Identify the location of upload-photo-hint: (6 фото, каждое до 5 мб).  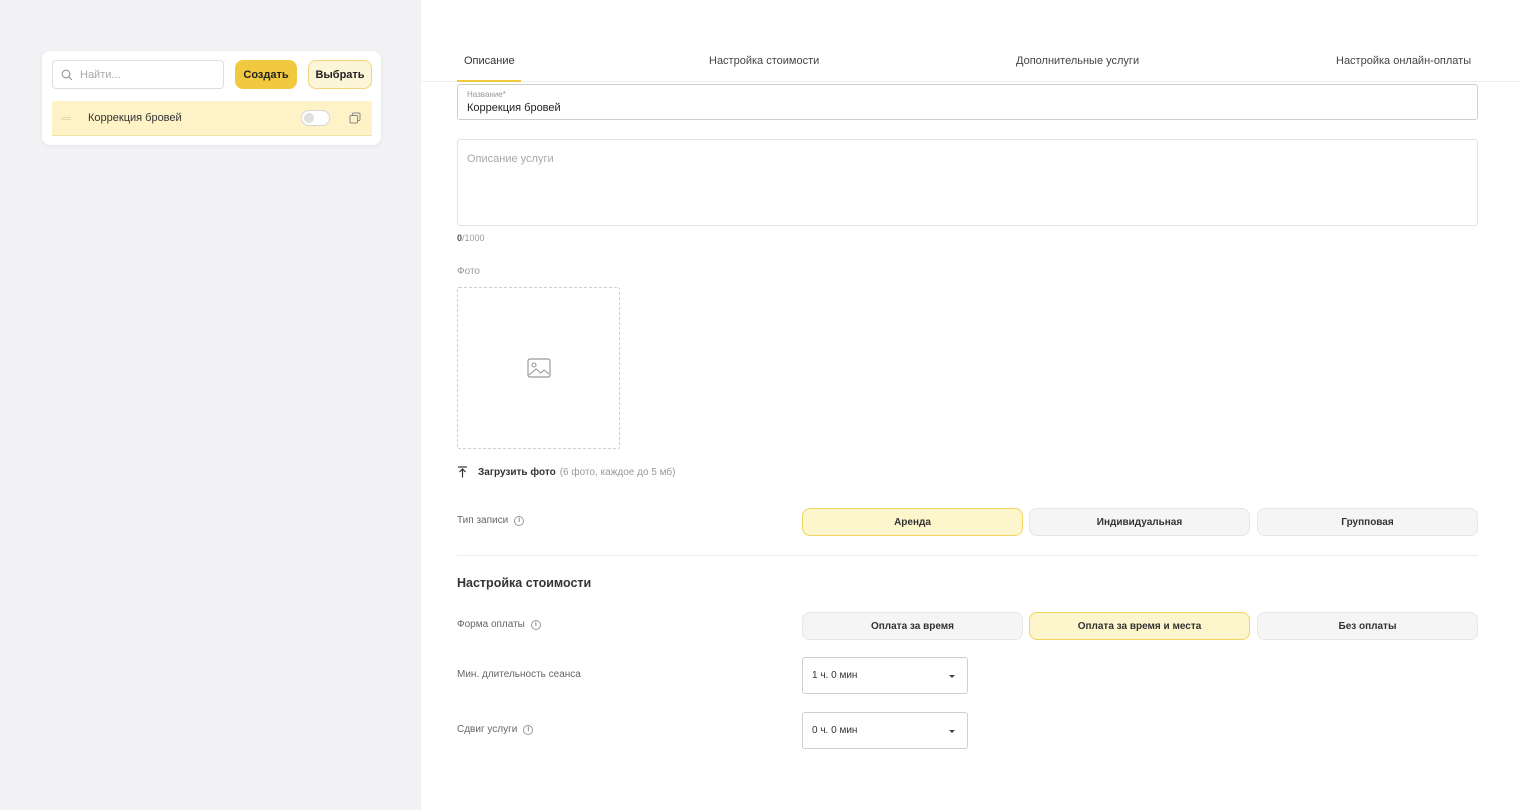
(617, 472).